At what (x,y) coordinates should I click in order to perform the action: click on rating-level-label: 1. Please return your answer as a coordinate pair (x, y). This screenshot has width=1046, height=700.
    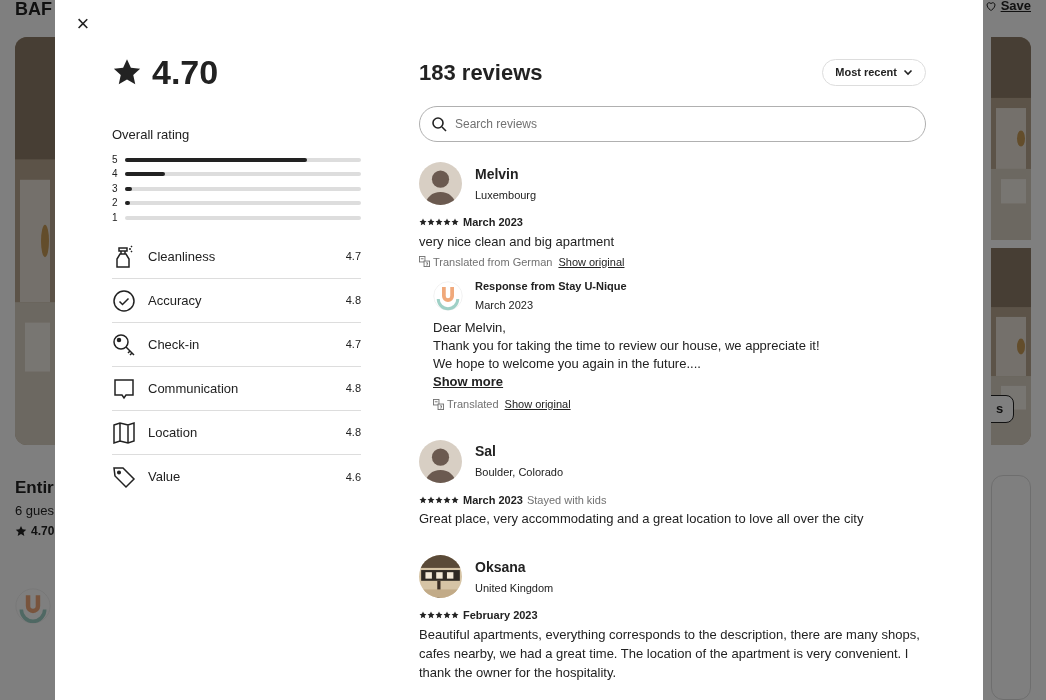
    Looking at the image, I should click on (115, 217).